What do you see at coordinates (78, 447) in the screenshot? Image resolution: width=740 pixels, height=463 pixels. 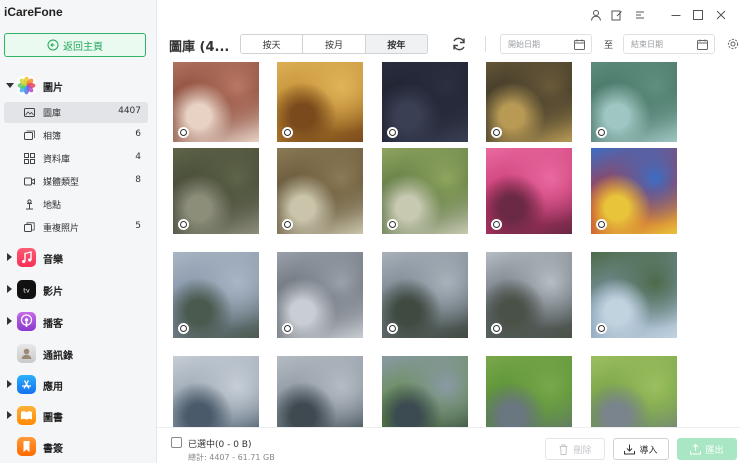 I see `category-bookmarks: 書簽` at bounding box center [78, 447].